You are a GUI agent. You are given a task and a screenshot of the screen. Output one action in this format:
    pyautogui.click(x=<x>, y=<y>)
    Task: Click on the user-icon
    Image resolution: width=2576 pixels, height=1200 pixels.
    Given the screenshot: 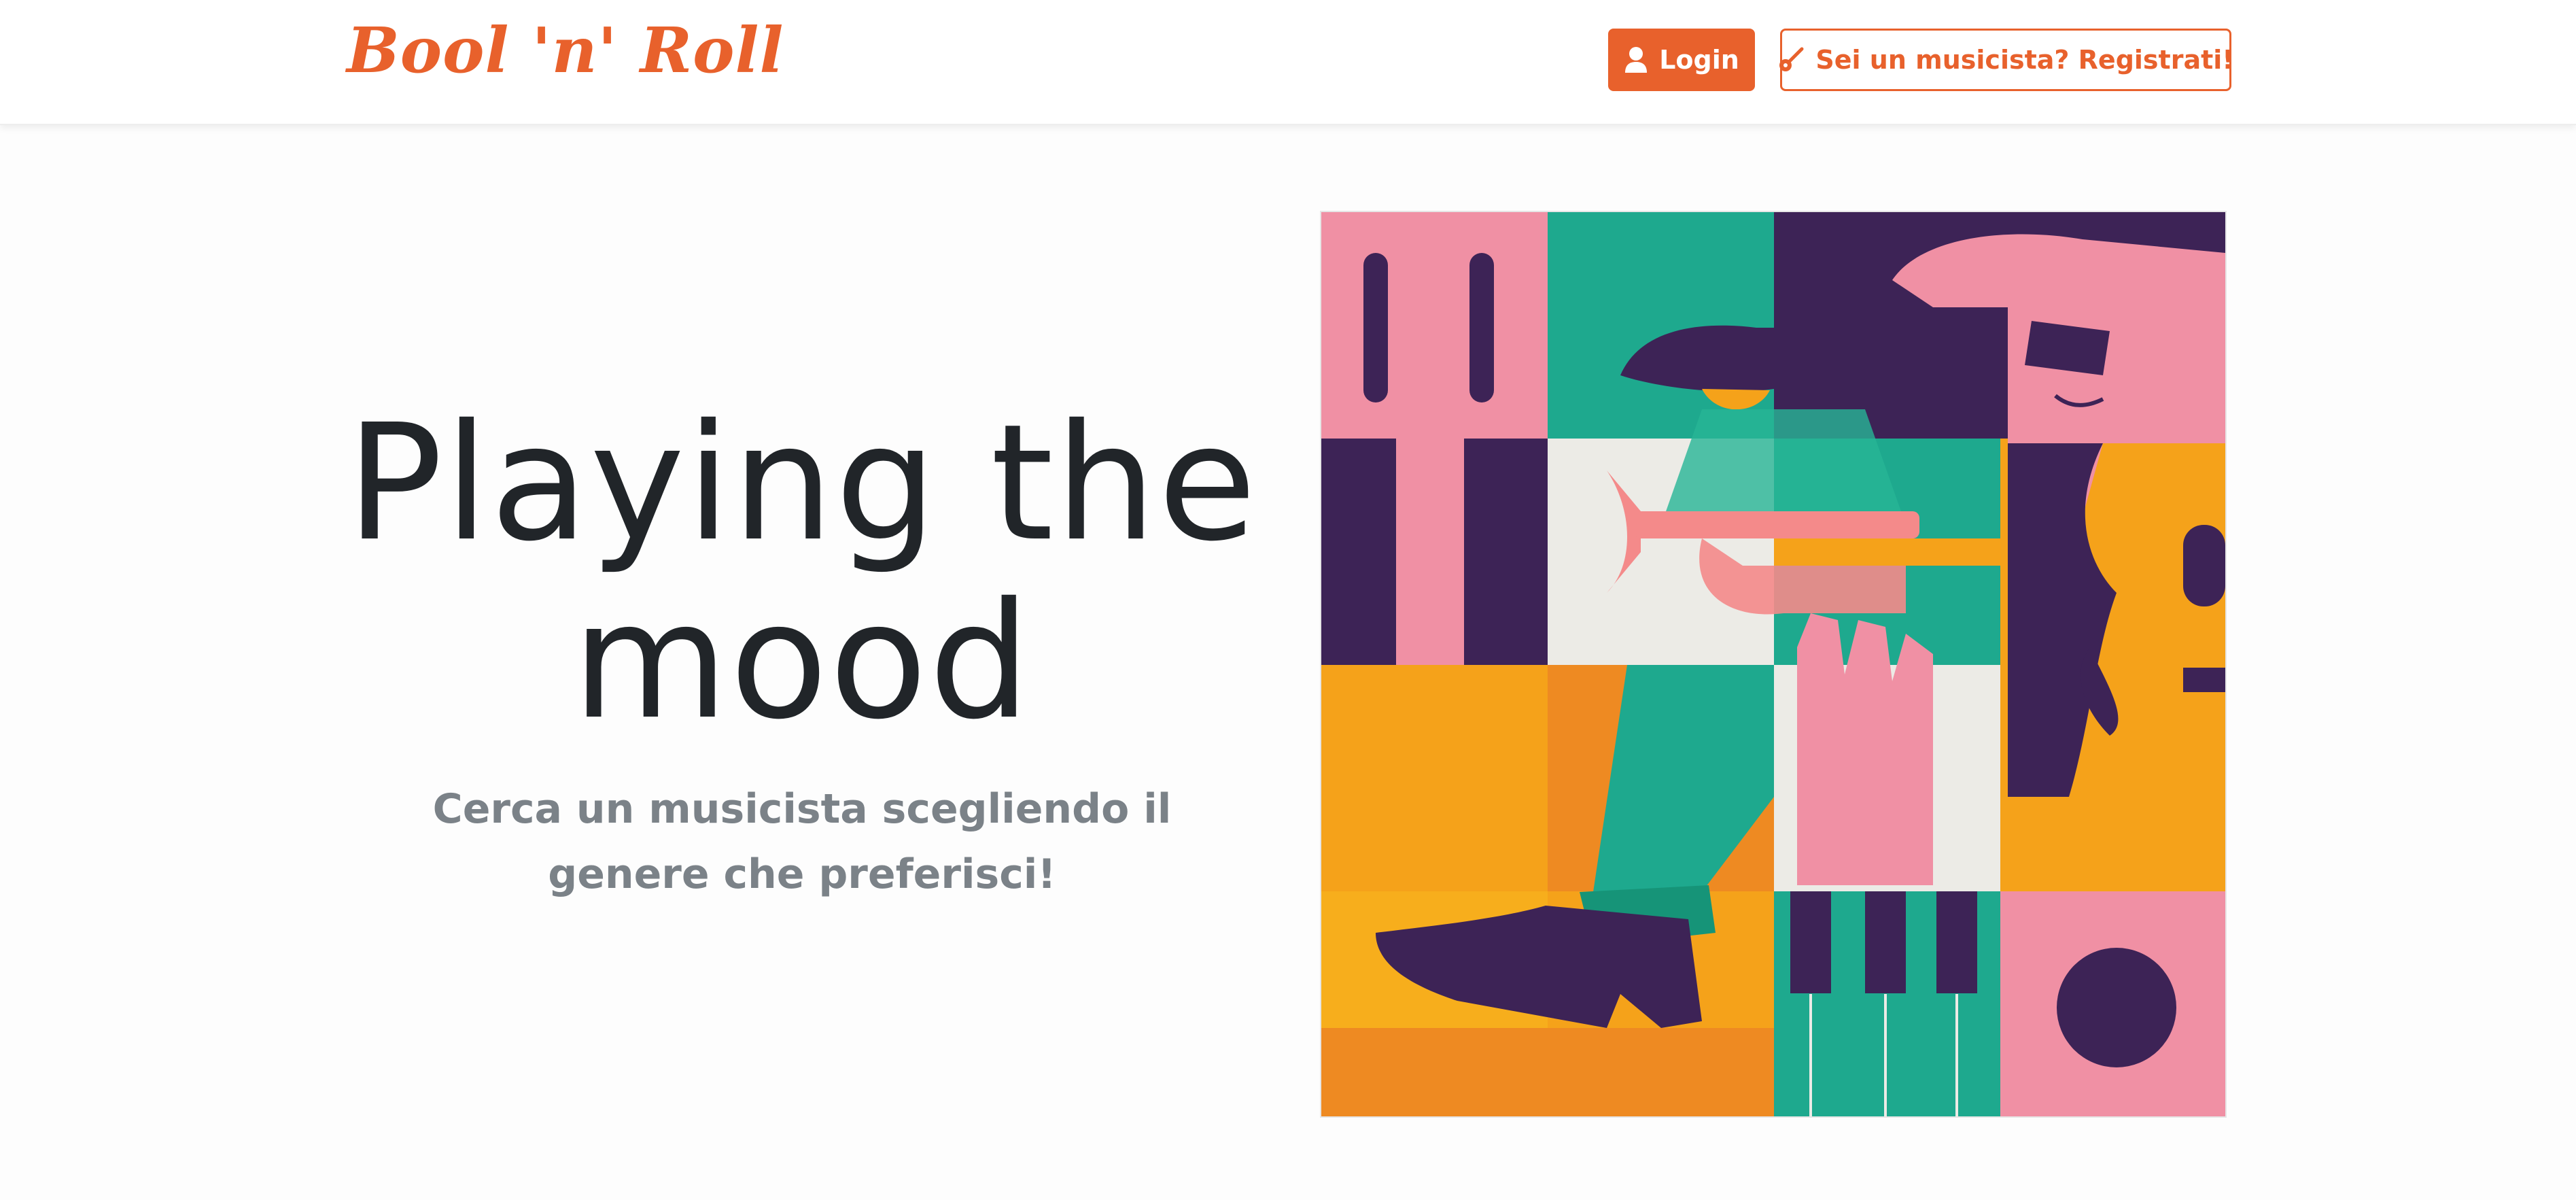 What is the action you would take?
    pyautogui.click(x=1636, y=60)
    